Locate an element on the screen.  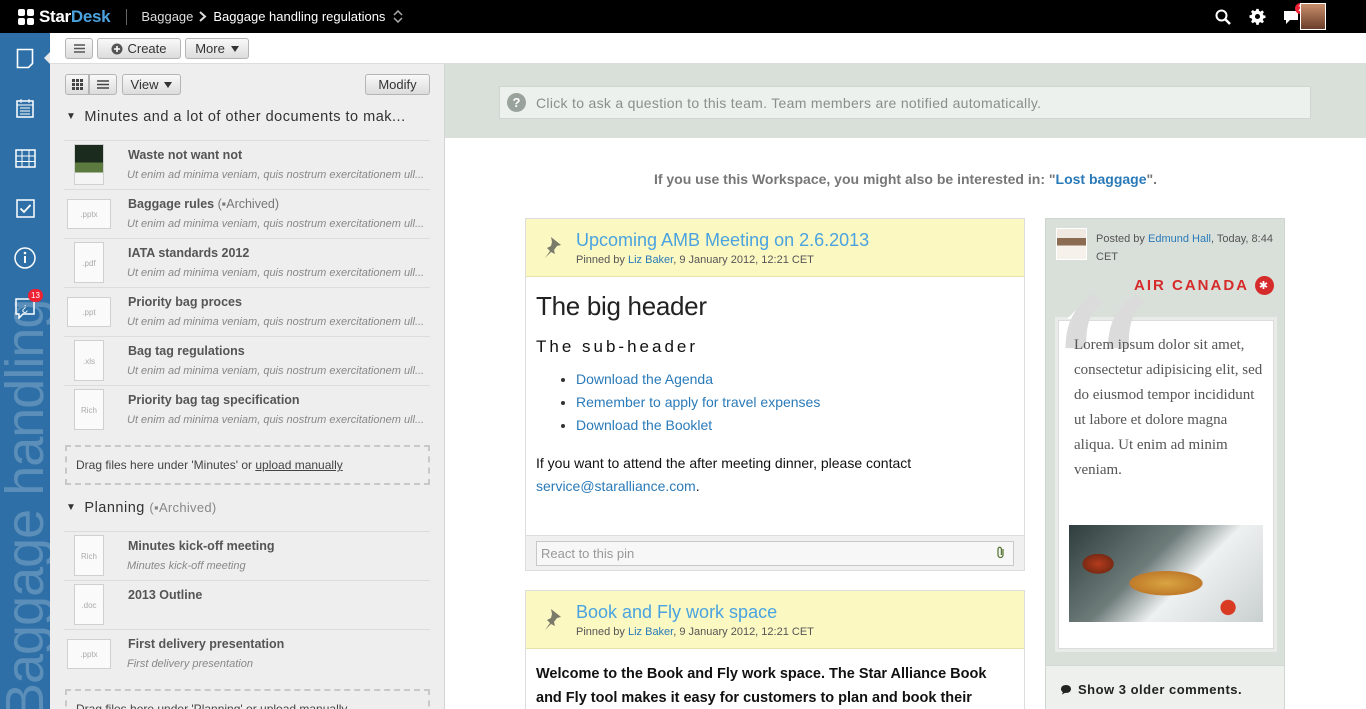
gear-icon is located at coordinates (1257, 16).